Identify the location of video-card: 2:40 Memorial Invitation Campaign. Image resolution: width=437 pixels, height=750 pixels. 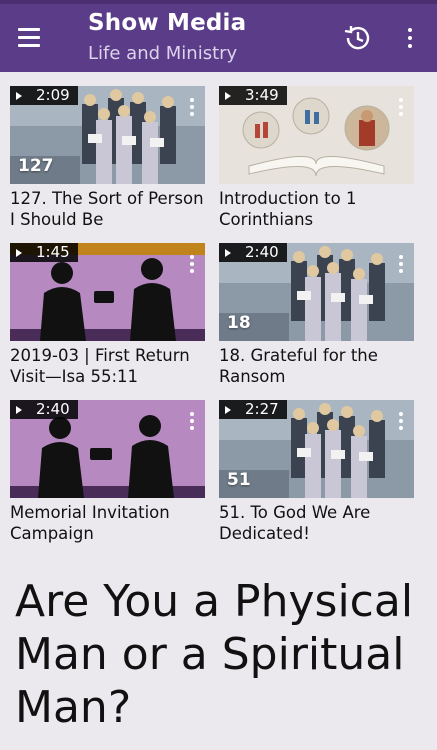
(107, 472).